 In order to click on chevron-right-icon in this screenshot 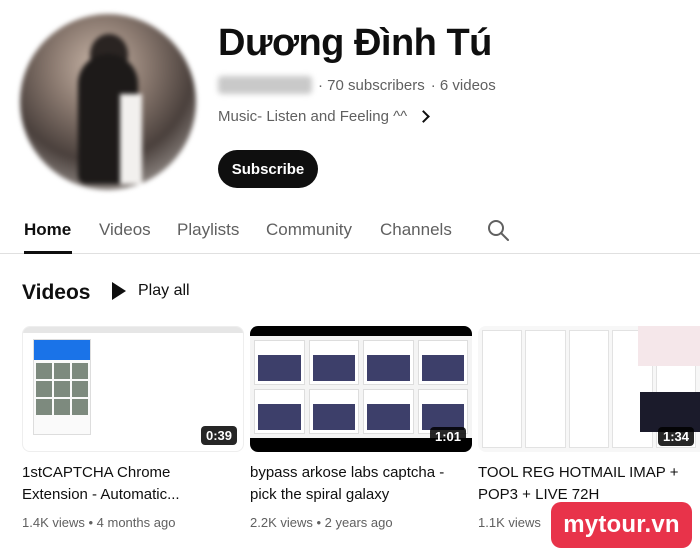, I will do `click(424, 116)`.